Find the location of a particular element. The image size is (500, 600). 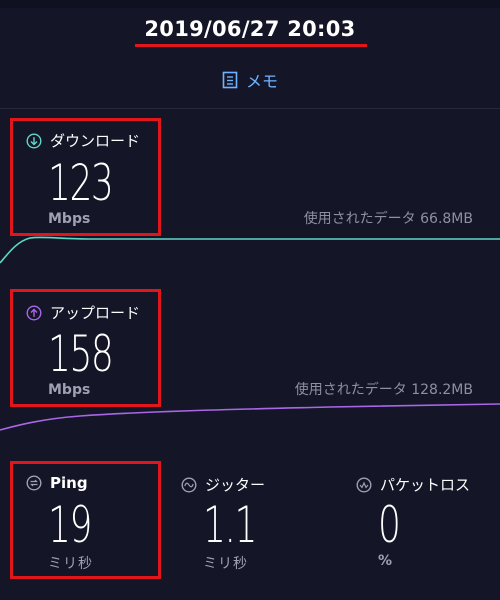

packet-loss-label: パケットロス is located at coordinates (425, 485).